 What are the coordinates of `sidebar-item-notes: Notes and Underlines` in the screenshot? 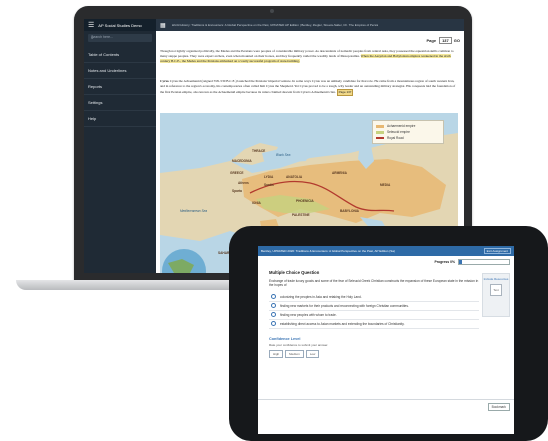 It's located at (120, 71).